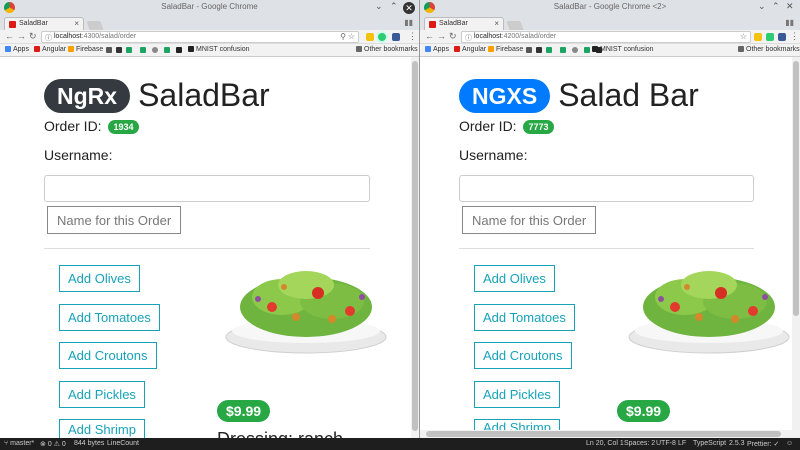 The height and width of the screenshot is (450, 800). I want to click on language-mode: TypeScript, so click(709, 443).